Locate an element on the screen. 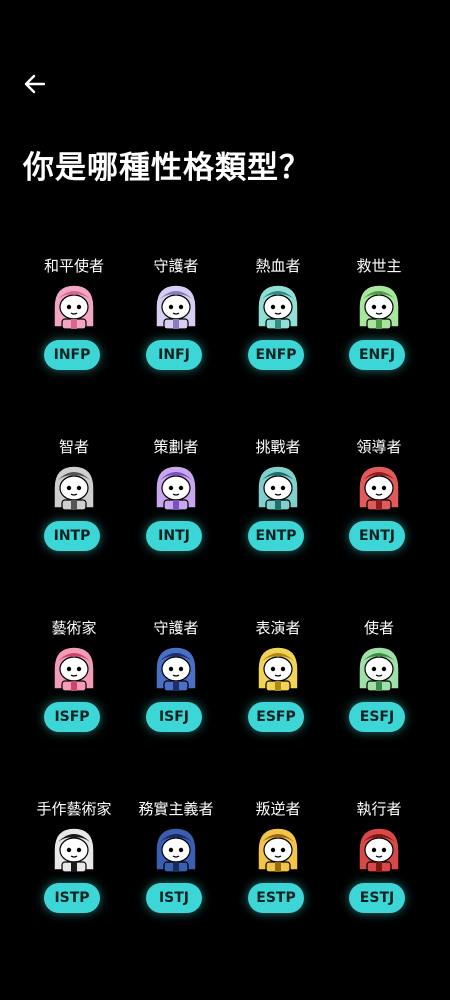 The image size is (450, 1000). pink-beret-mascot-icon is located at coordinates (74, 669).